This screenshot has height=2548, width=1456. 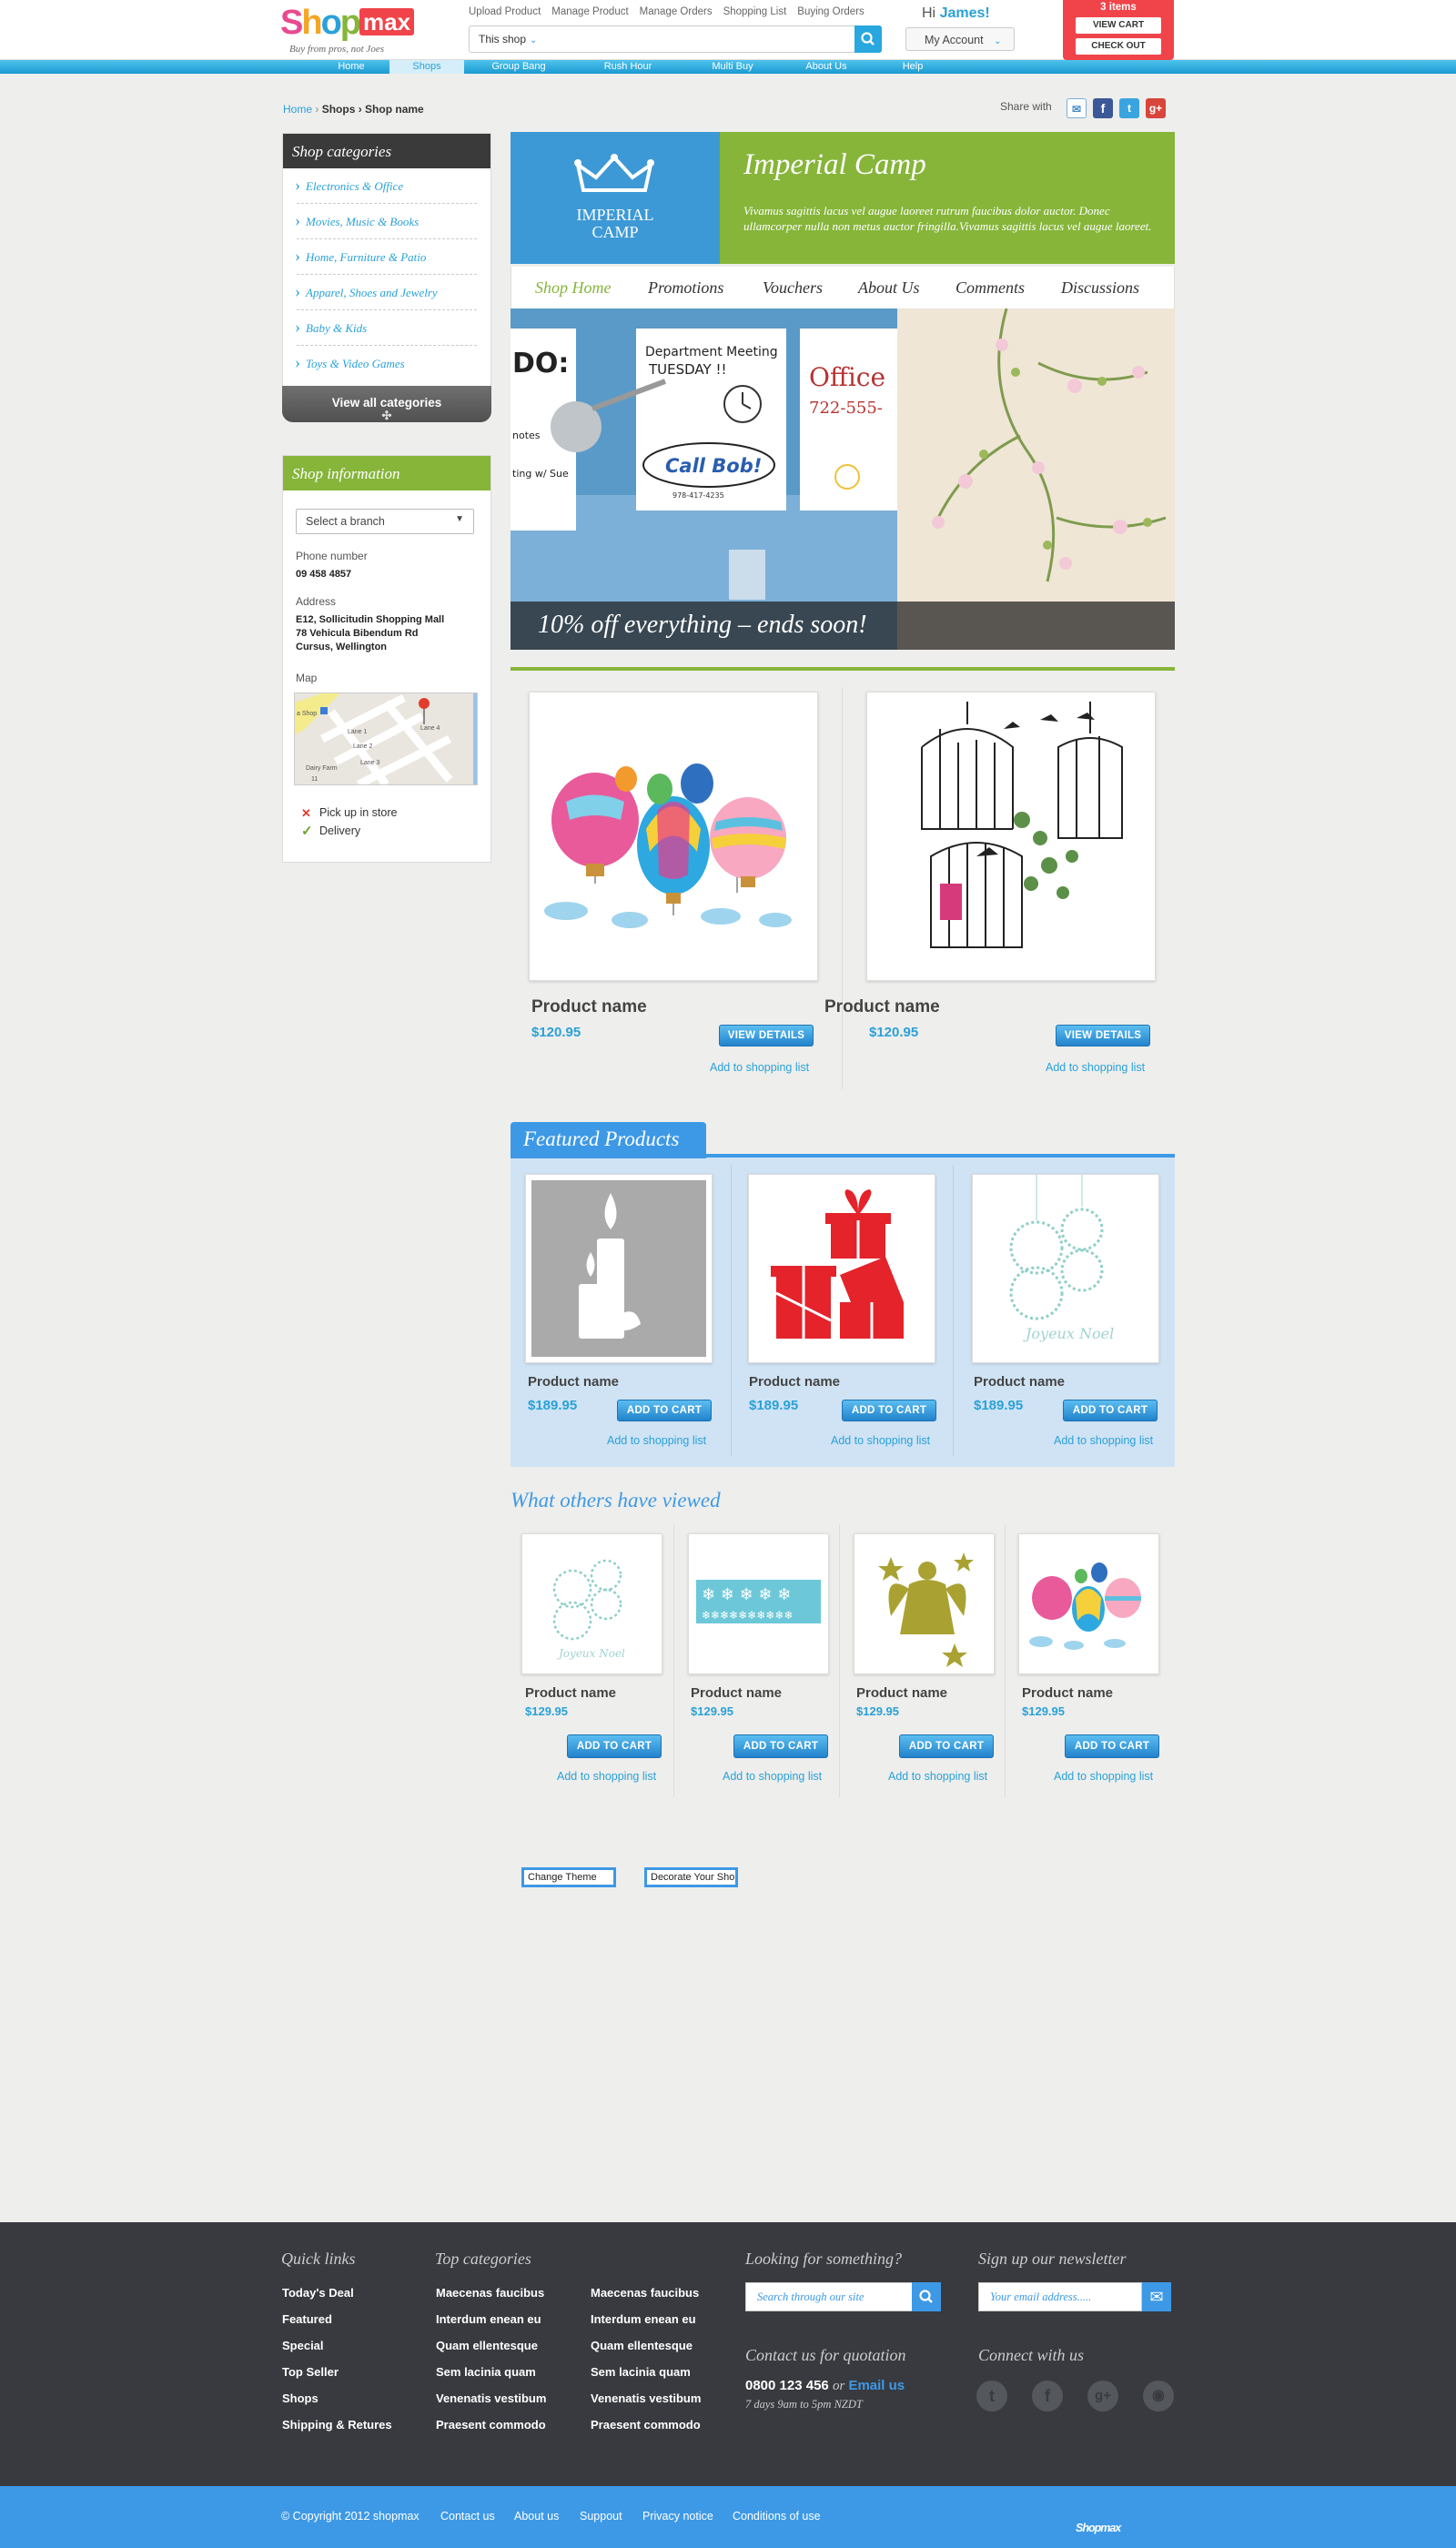 I want to click on tab-discussions: Discussions, so click(x=1100, y=288).